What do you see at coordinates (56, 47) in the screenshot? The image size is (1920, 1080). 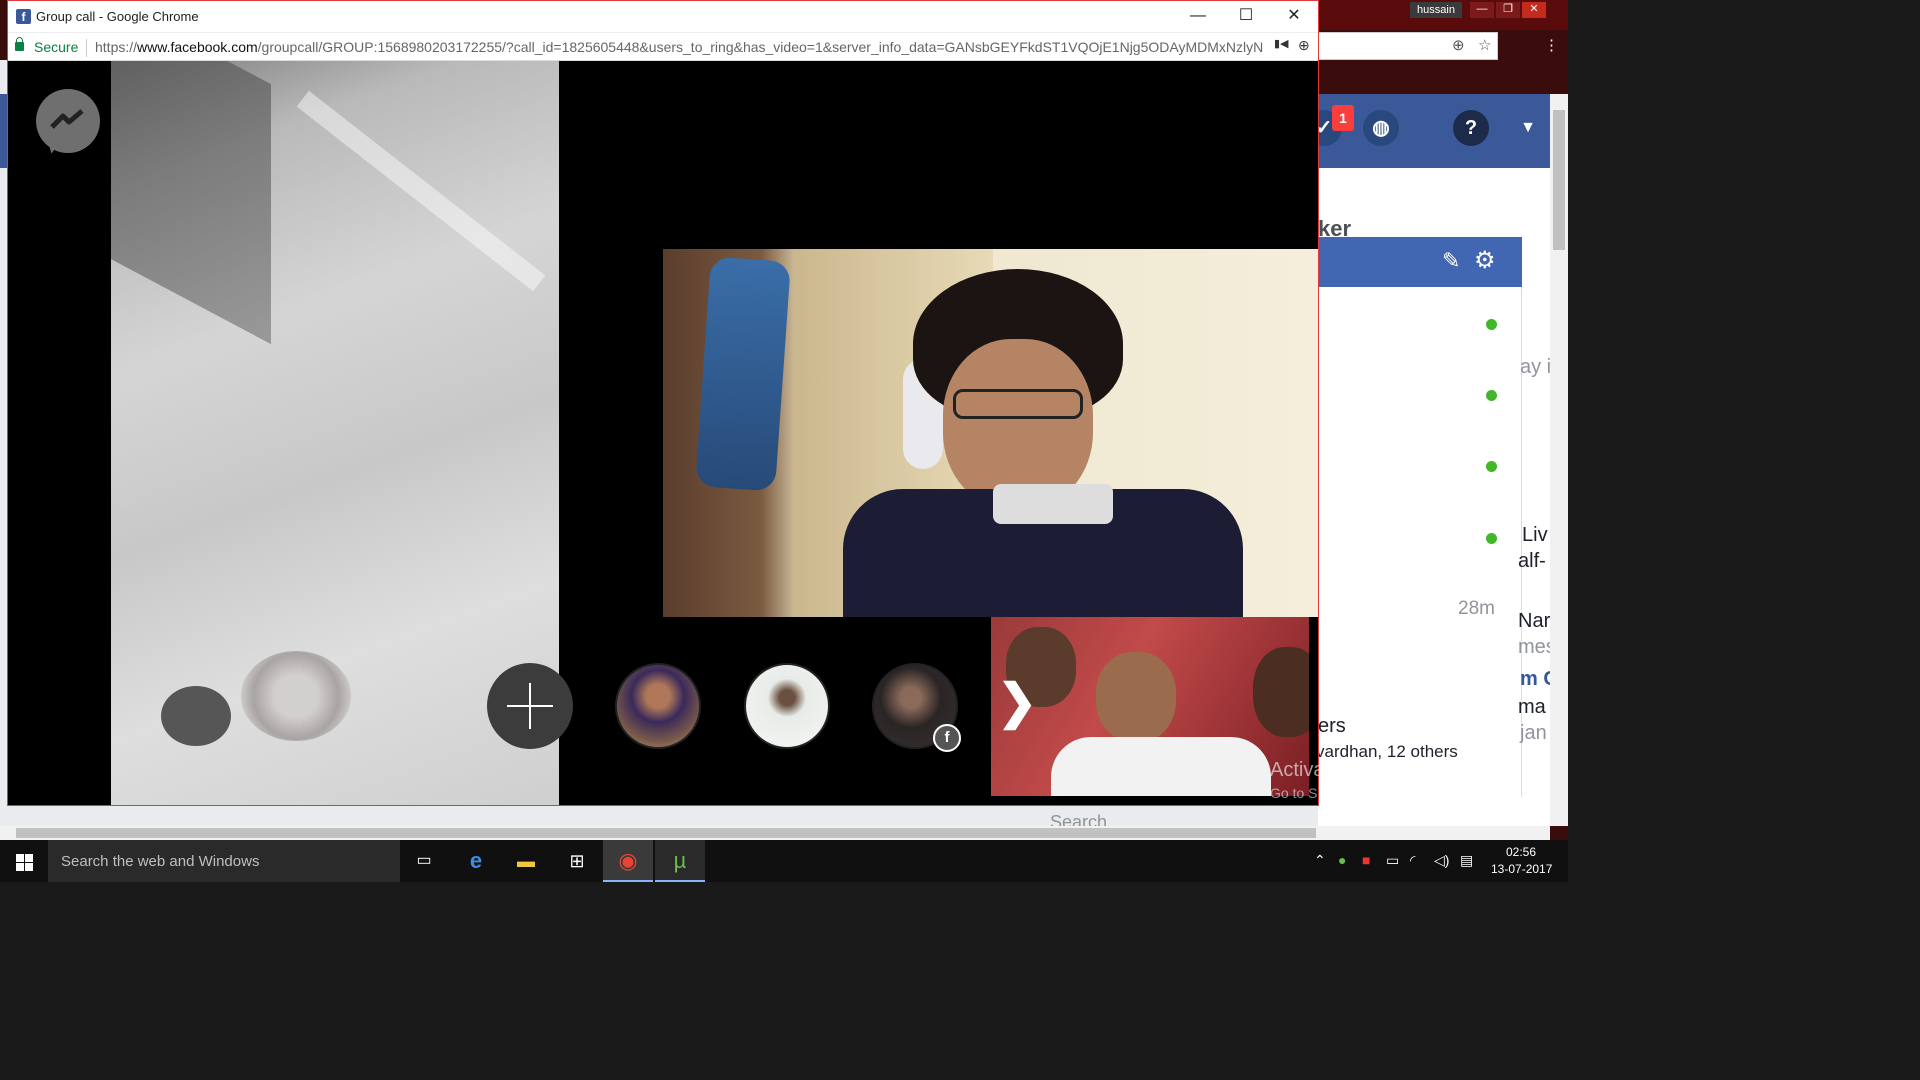 I see `secure-label: Secure` at bounding box center [56, 47].